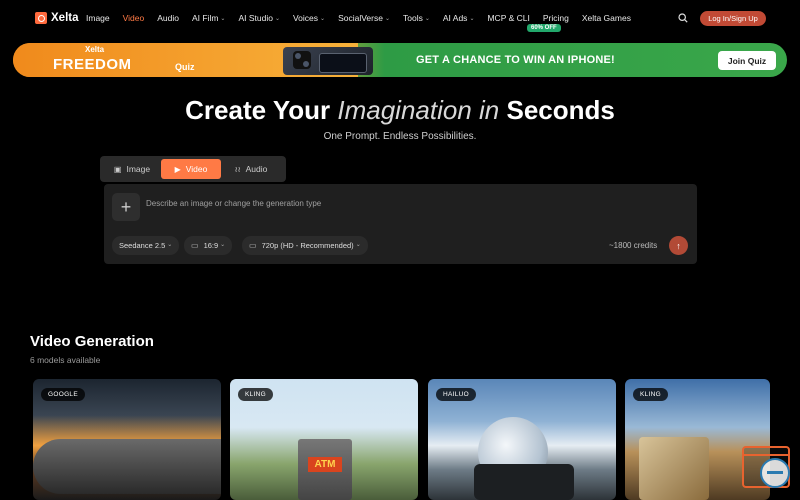  I want to click on nav-item-ai-studio: AI Studio ⌄, so click(259, 18).